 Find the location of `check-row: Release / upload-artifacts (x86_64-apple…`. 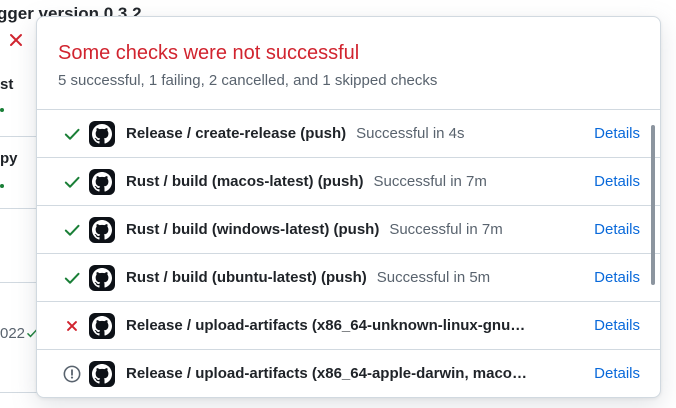

check-row: Release / upload-artifacts (x86_64-apple… is located at coordinates (348, 373).